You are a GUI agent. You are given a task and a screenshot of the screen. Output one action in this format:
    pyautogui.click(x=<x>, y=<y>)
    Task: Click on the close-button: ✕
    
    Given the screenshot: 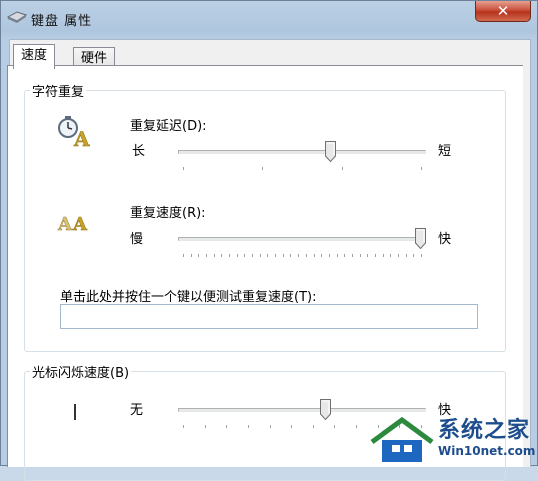 What is the action you would take?
    pyautogui.click(x=503, y=11)
    